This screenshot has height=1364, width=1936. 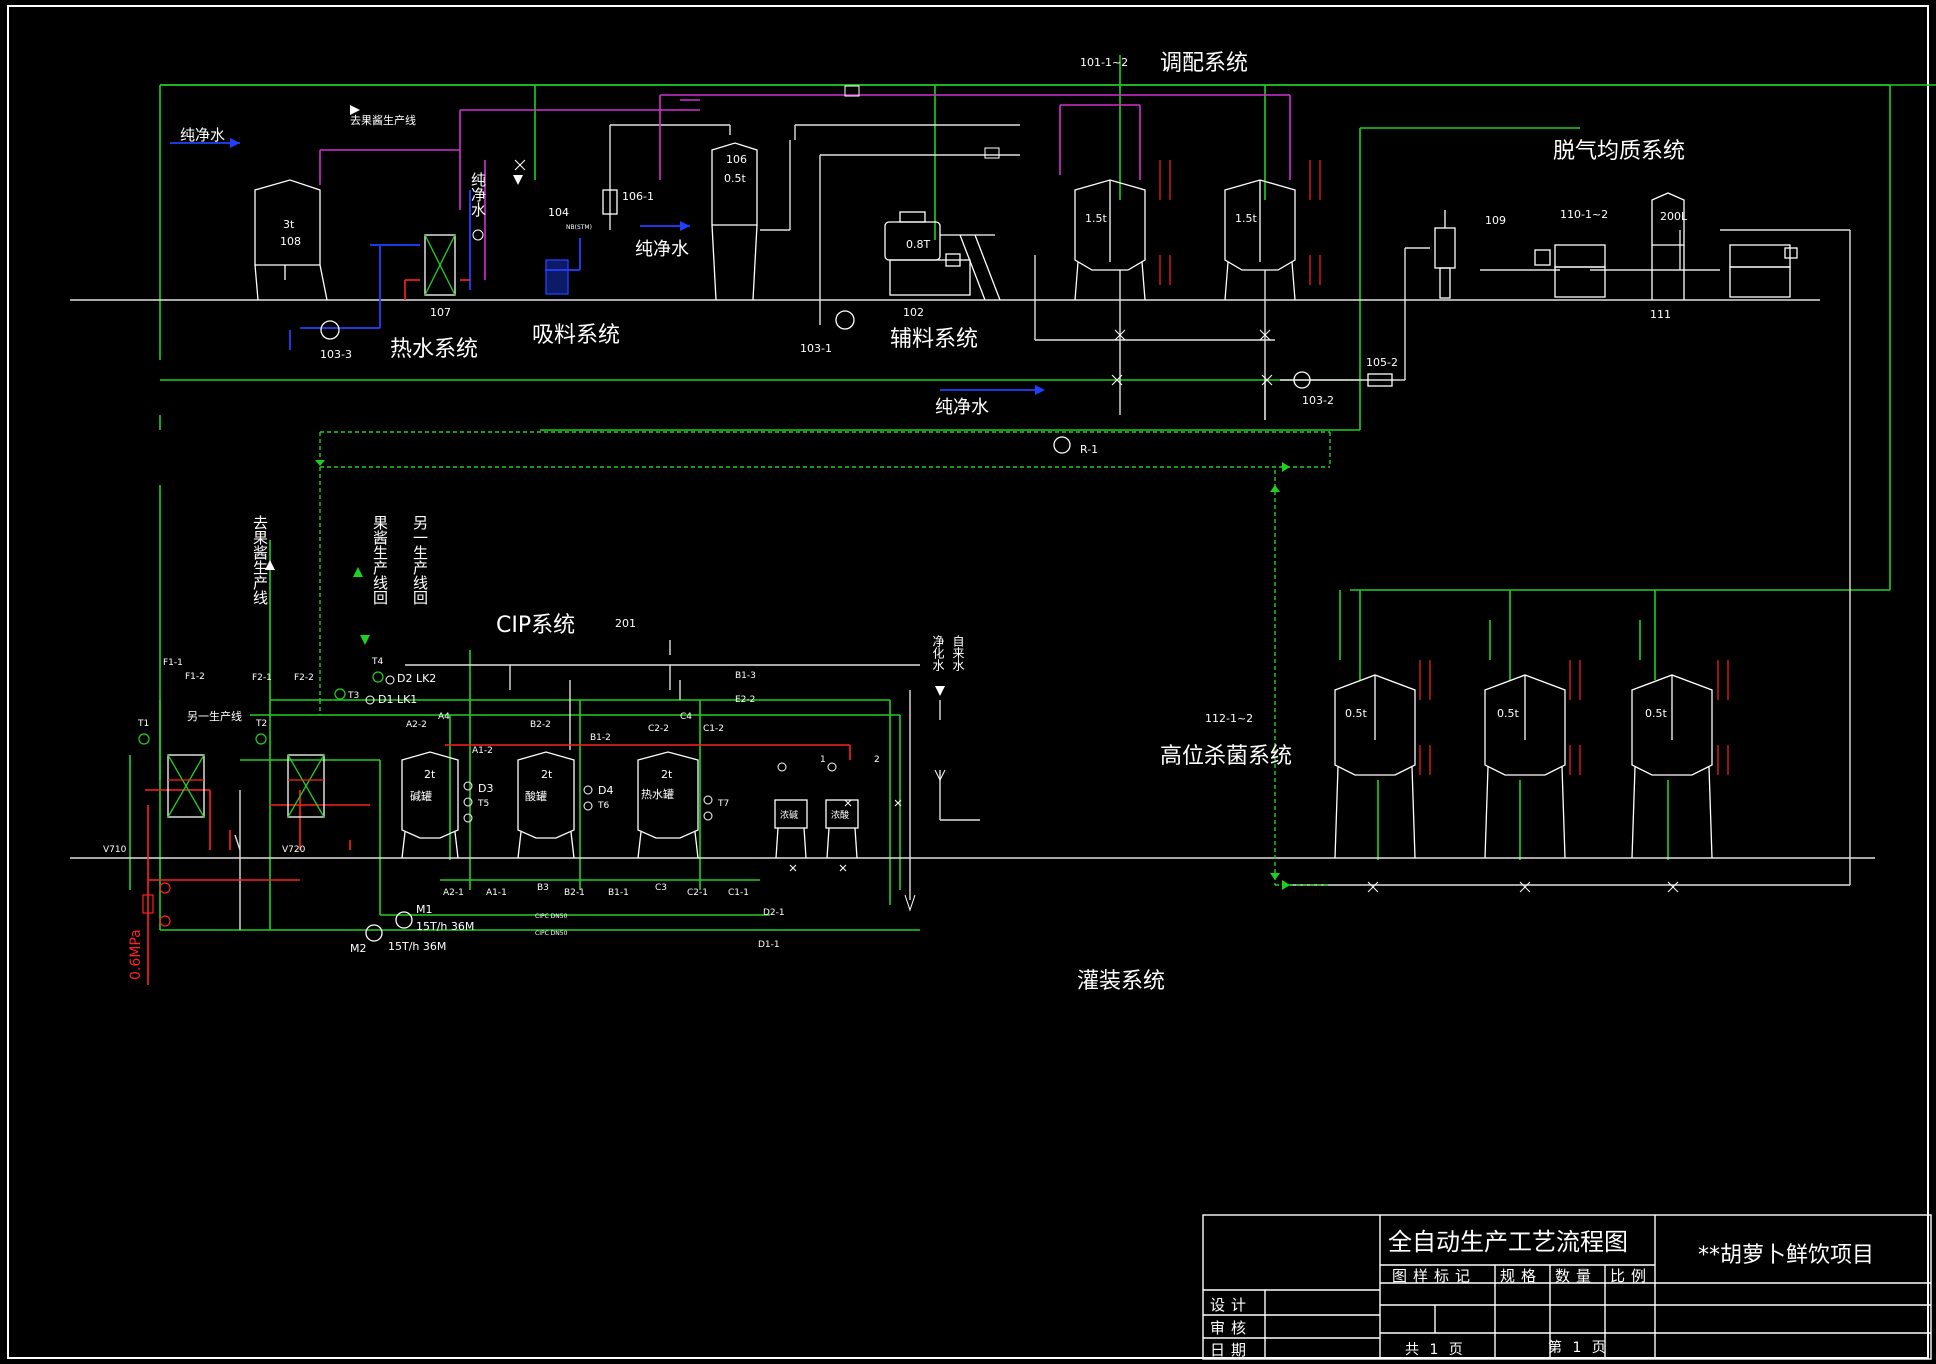 I want to click on tag-108: 108, so click(x=290, y=241).